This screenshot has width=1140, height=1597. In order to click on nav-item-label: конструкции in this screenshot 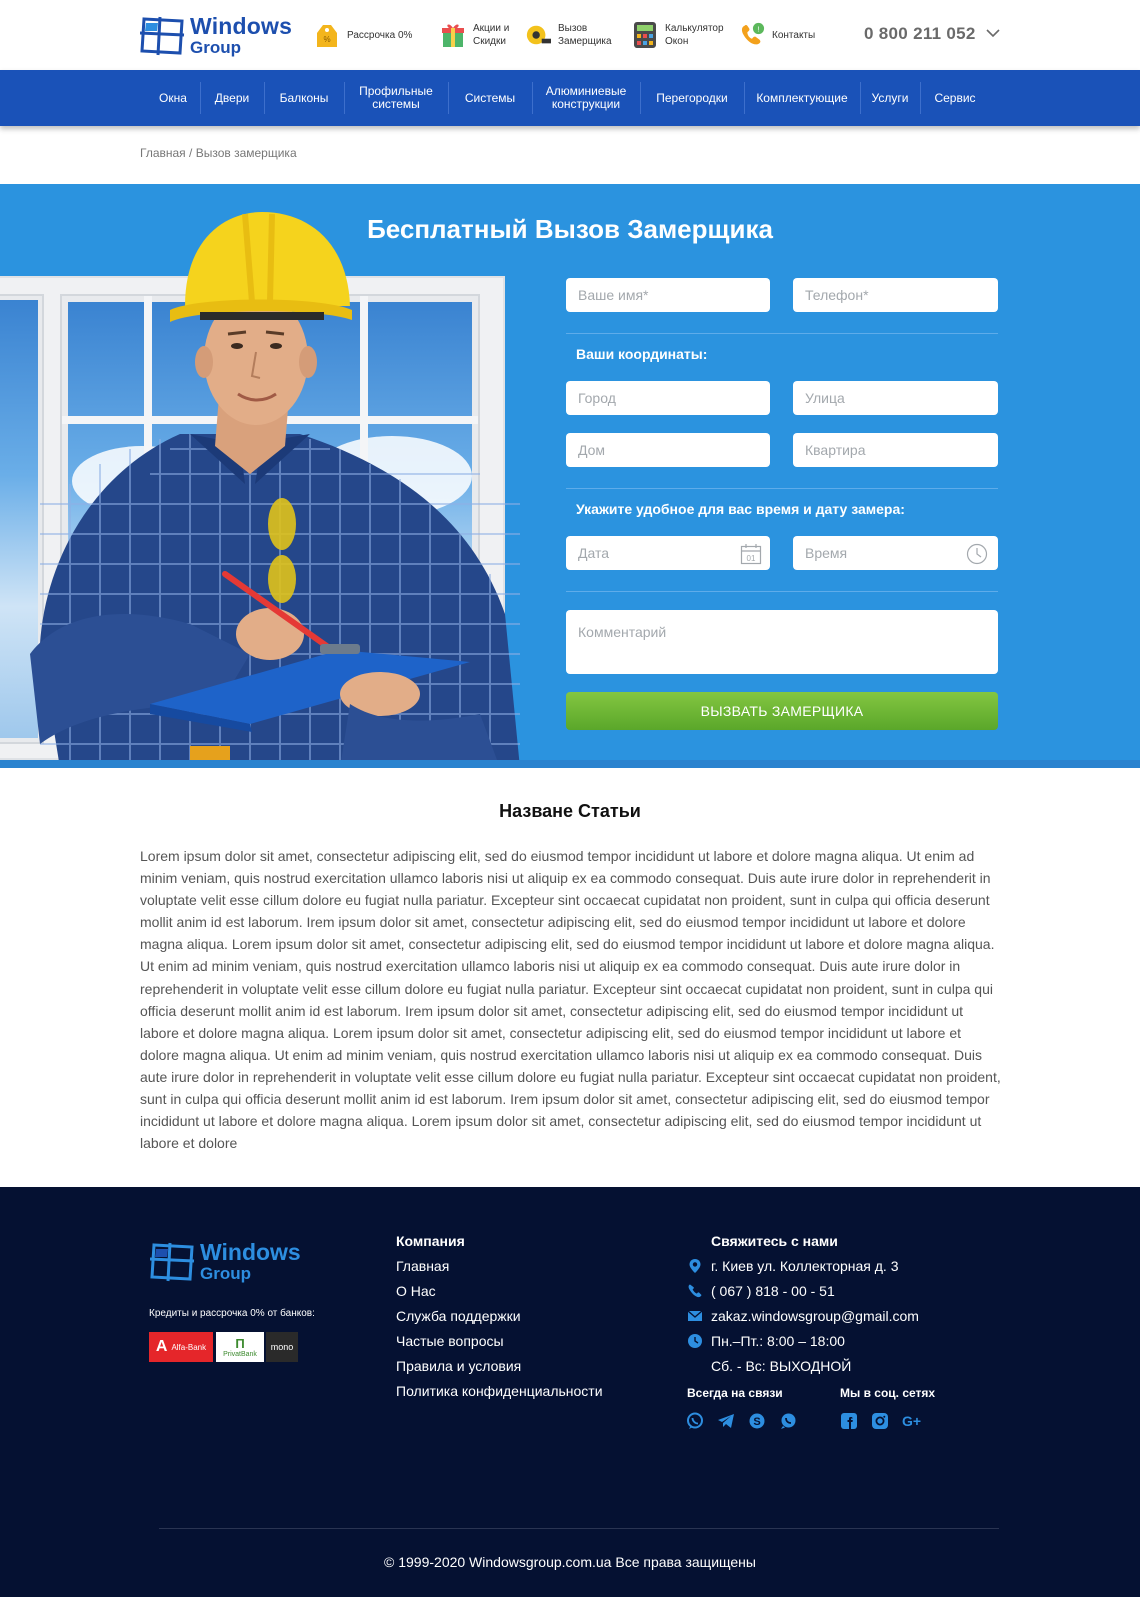, I will do `click(586, 104)`.